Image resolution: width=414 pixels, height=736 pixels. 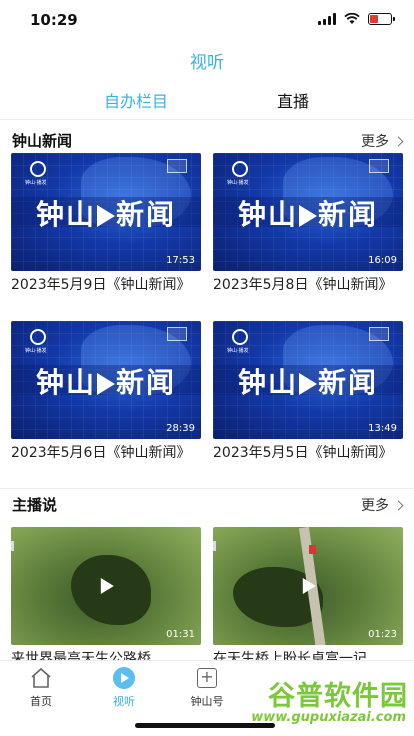 I want to click on video-thumbnail: 01:23, so click(x=308, y=586).